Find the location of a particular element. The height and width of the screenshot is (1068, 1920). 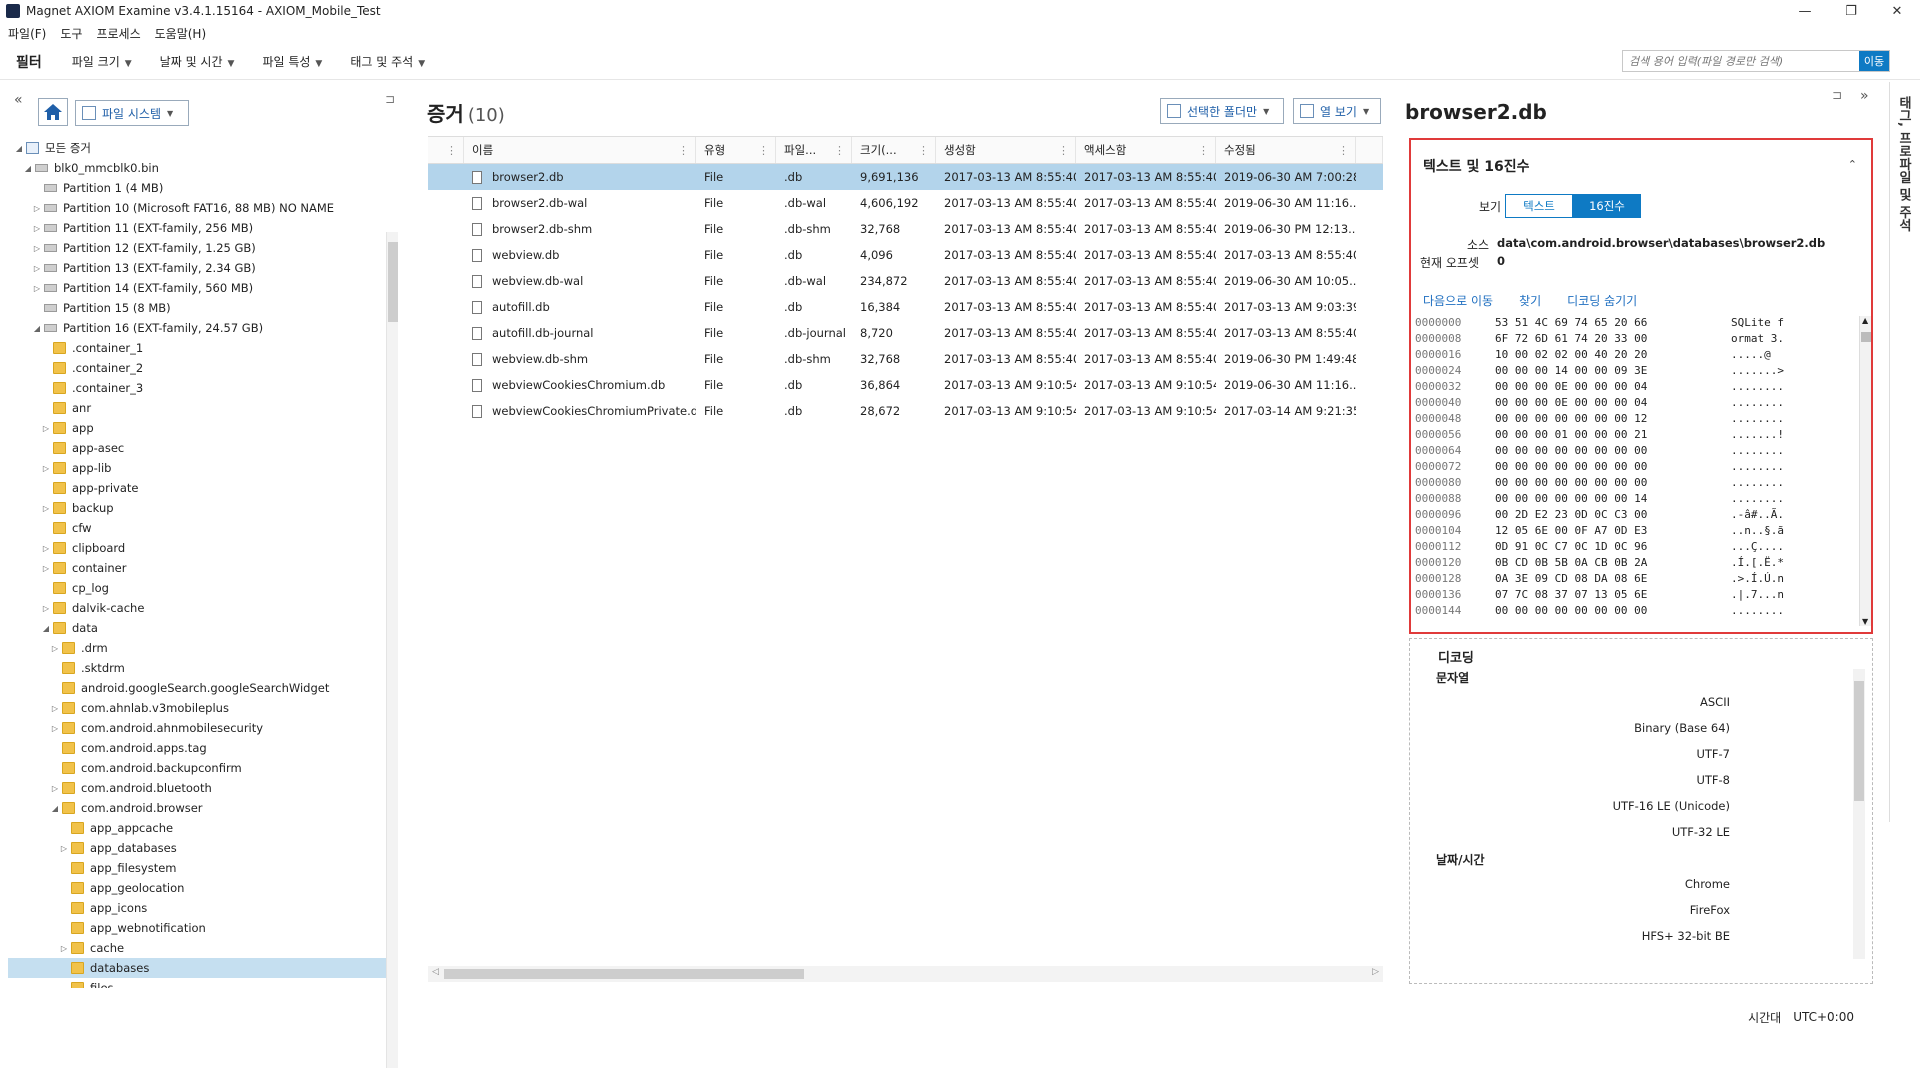

scroll-up-icon: ▲ is located at coordinates (1865, 320).